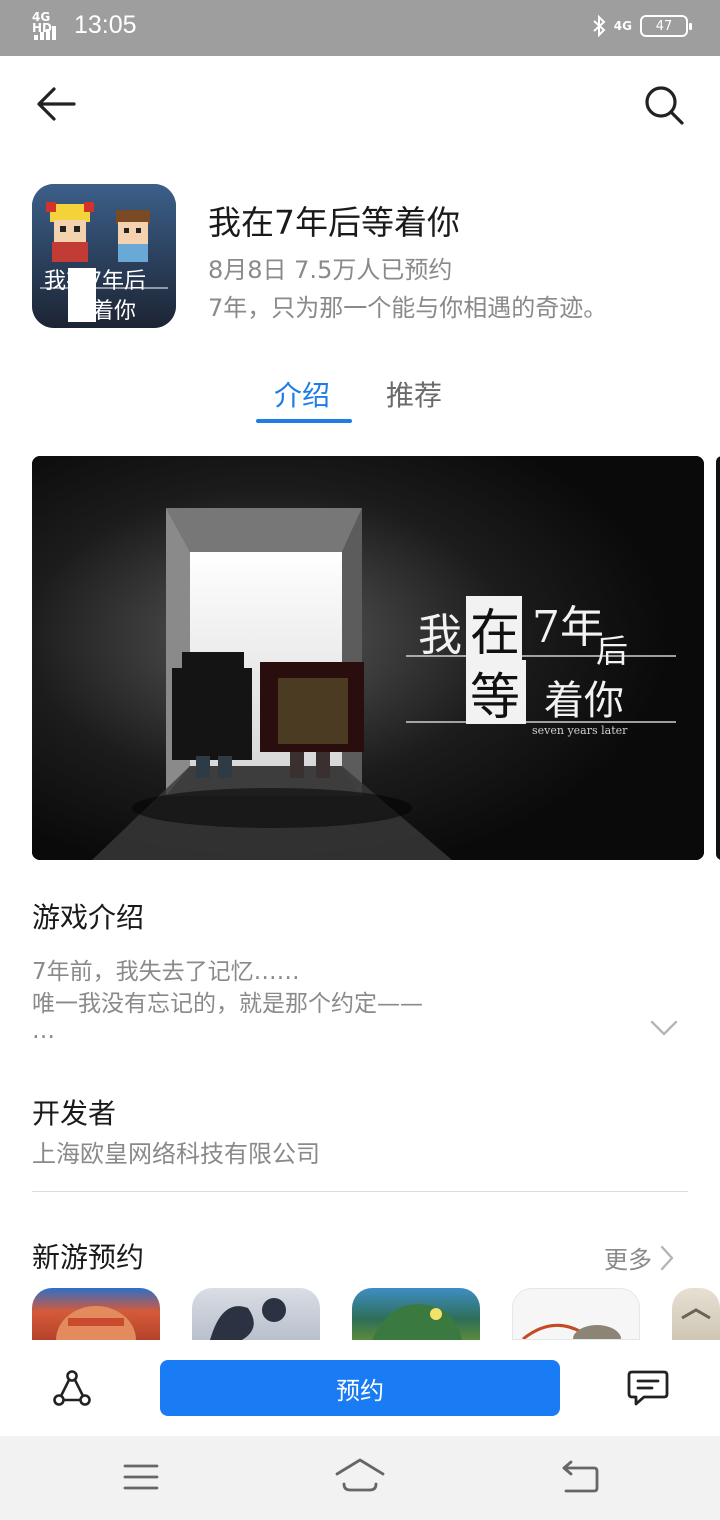 The image size is (720, 1520). I want to click on network-type-label: 4G, so click(622, 26).